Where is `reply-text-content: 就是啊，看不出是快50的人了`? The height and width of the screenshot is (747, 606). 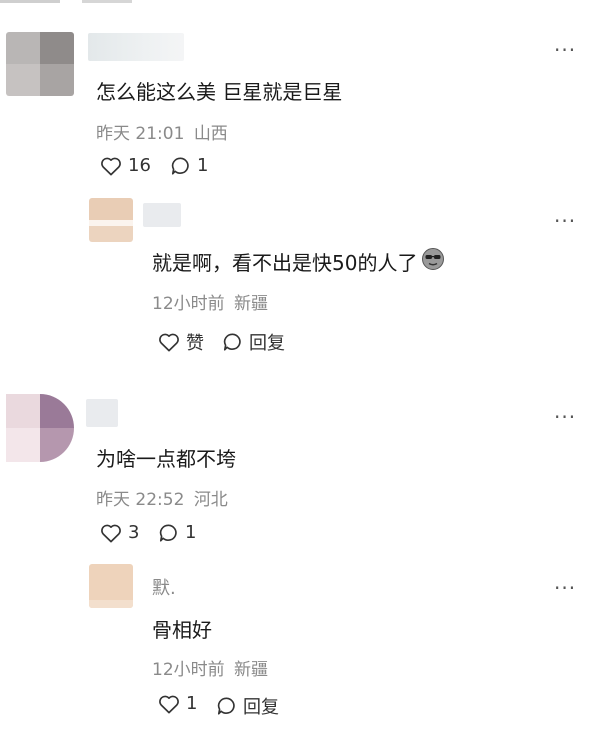 reply-text-content: 就是啊，看不出是快50的人了 is located at coordinates (285, 263).